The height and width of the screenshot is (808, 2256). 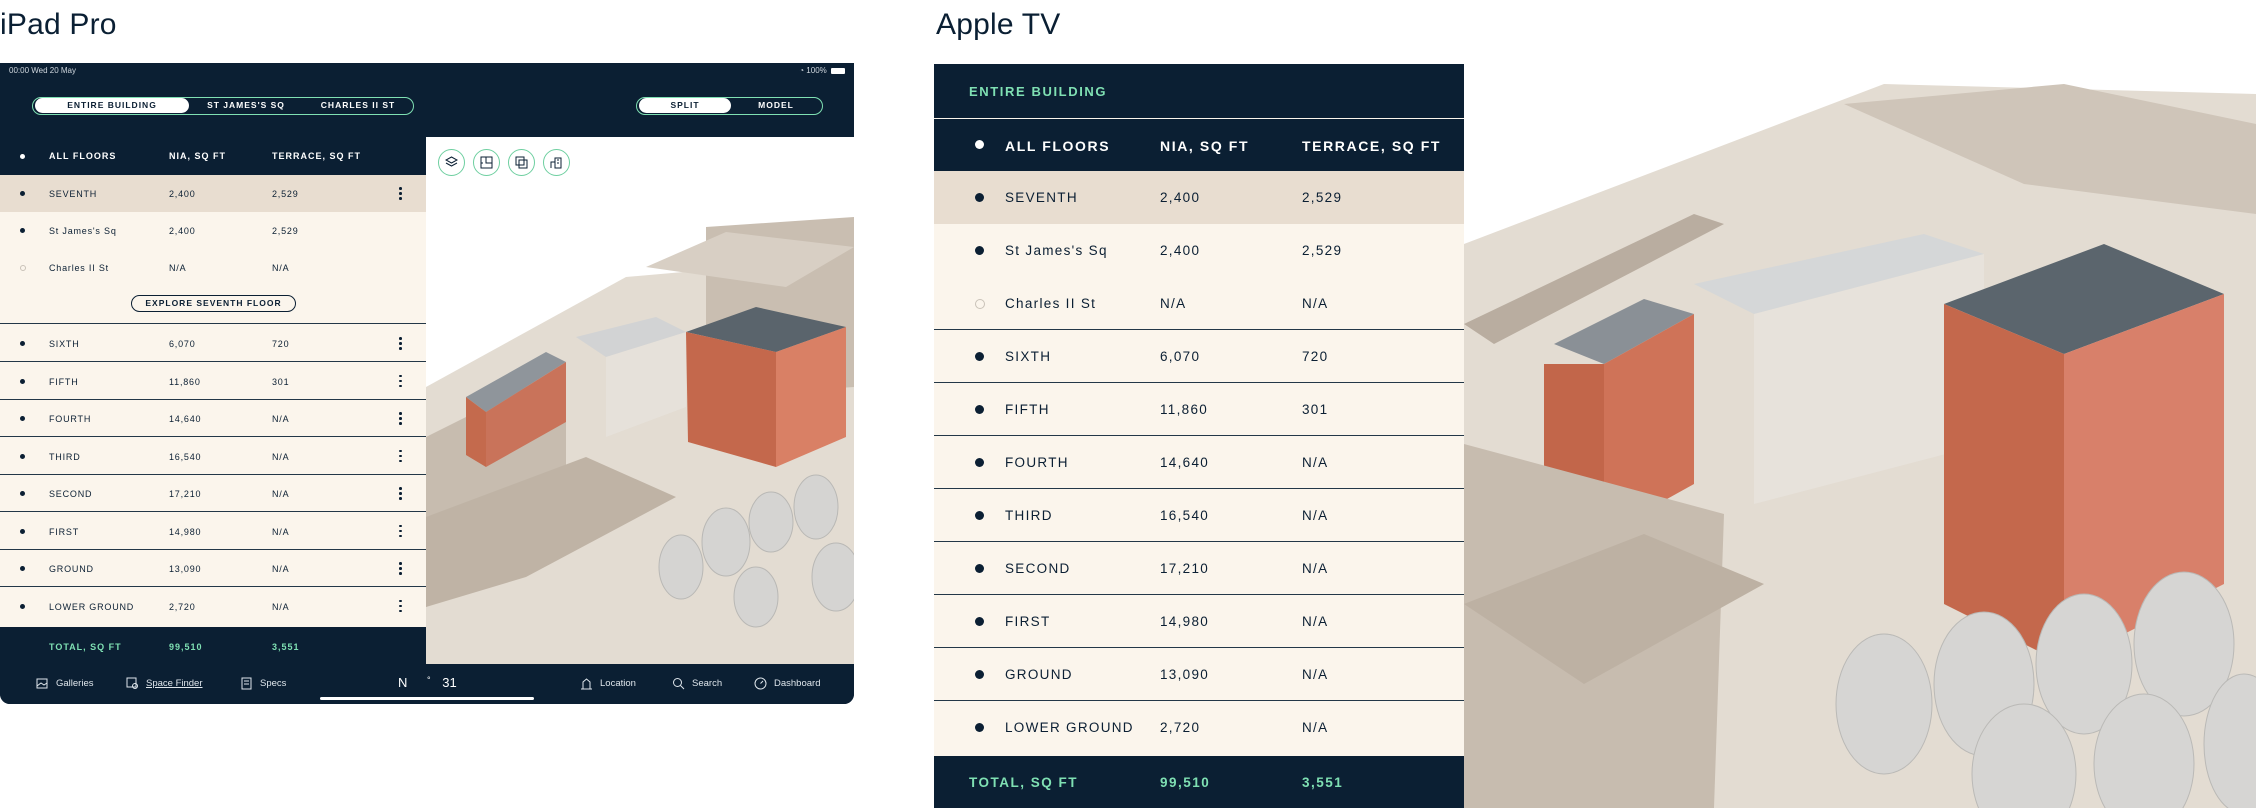 What do you see at coordinates (1199, 568) in the screenshot?
I see `tv-row: SECOND 17,210 N/A` at bounding box center [1199, 568].